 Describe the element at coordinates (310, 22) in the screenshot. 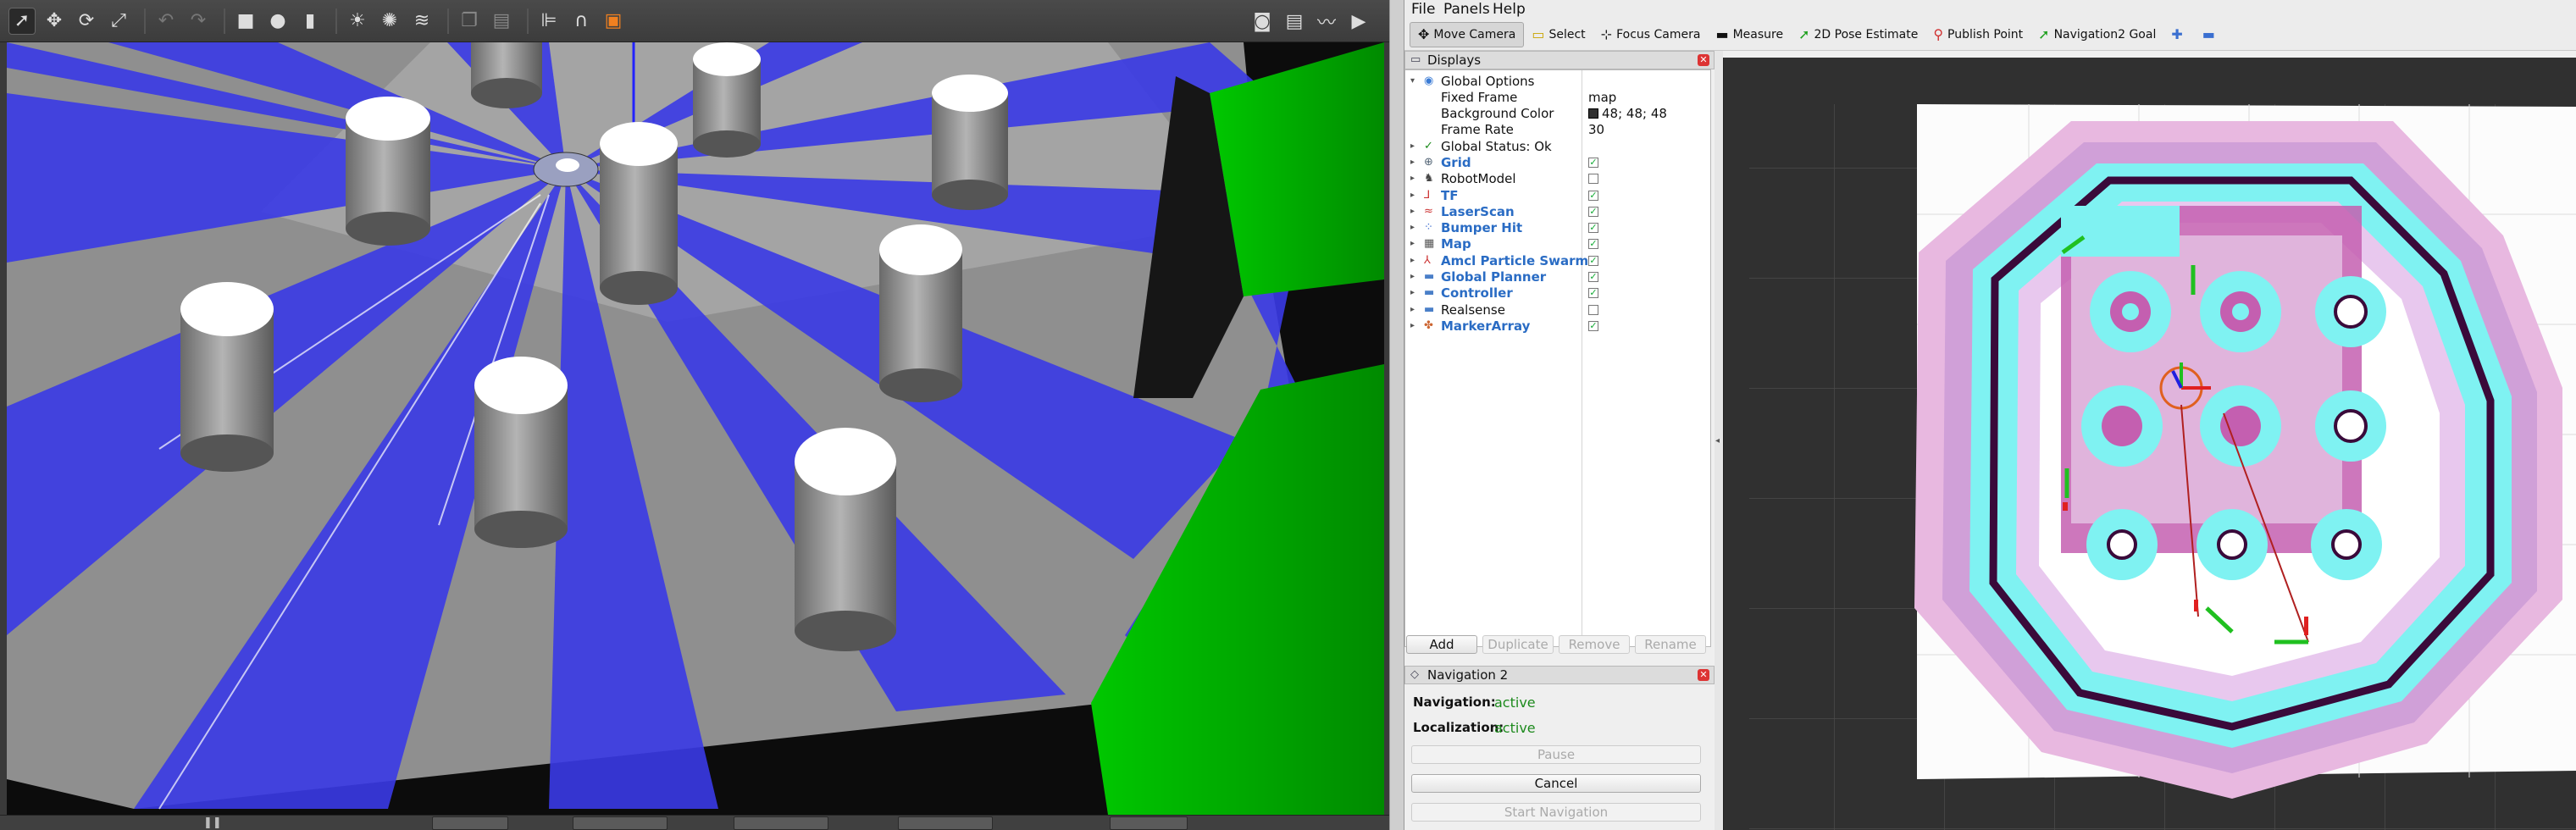

I see `cylinder-shape-icon: ▮` at that location.